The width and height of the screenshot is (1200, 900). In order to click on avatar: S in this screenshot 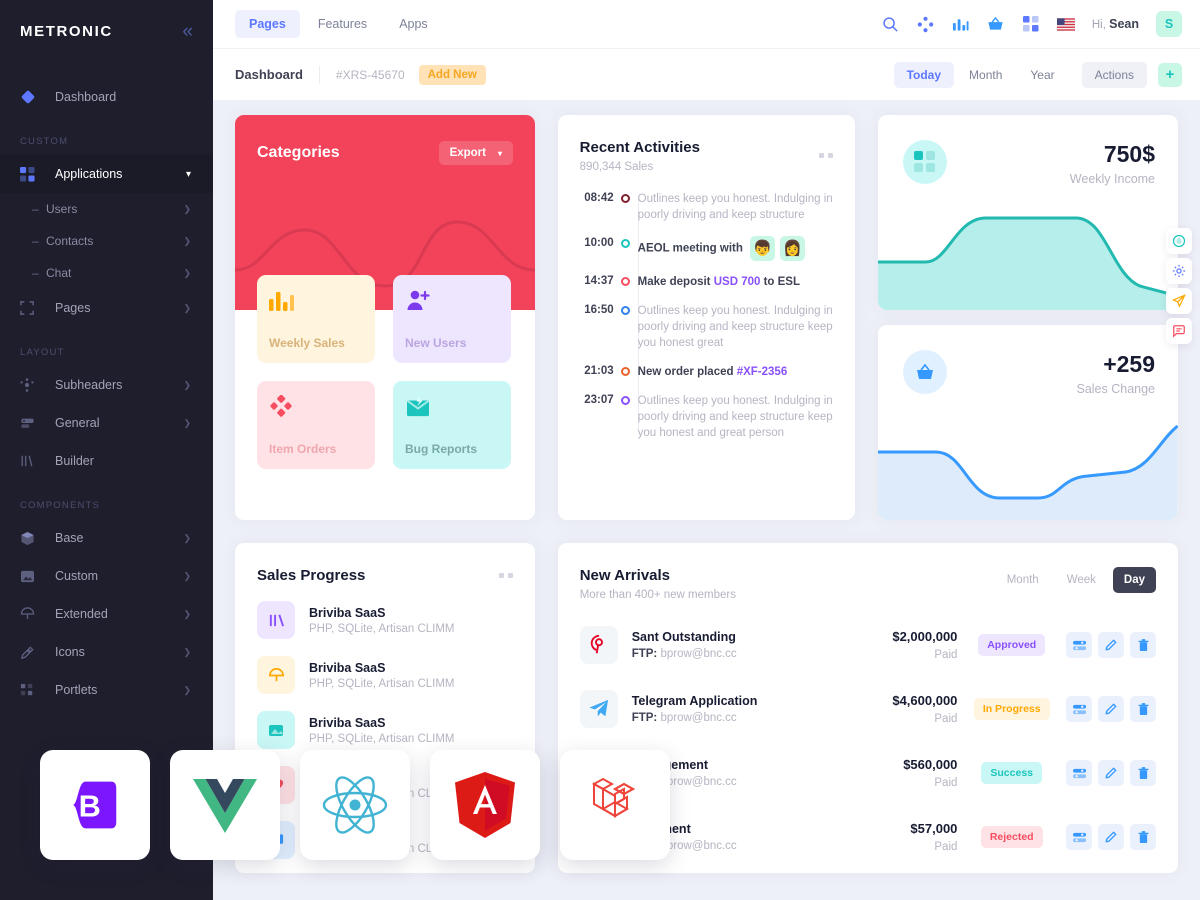, I will do `click(1169, 24)`.